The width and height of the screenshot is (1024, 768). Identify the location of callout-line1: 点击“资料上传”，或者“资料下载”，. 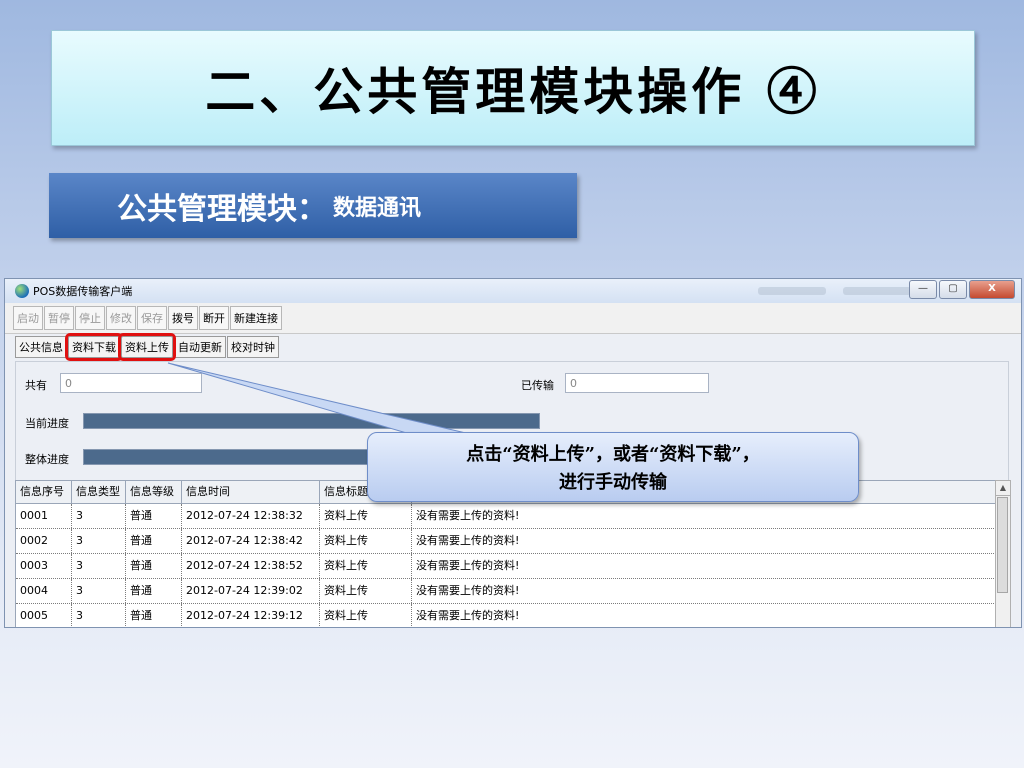
(613, 454).